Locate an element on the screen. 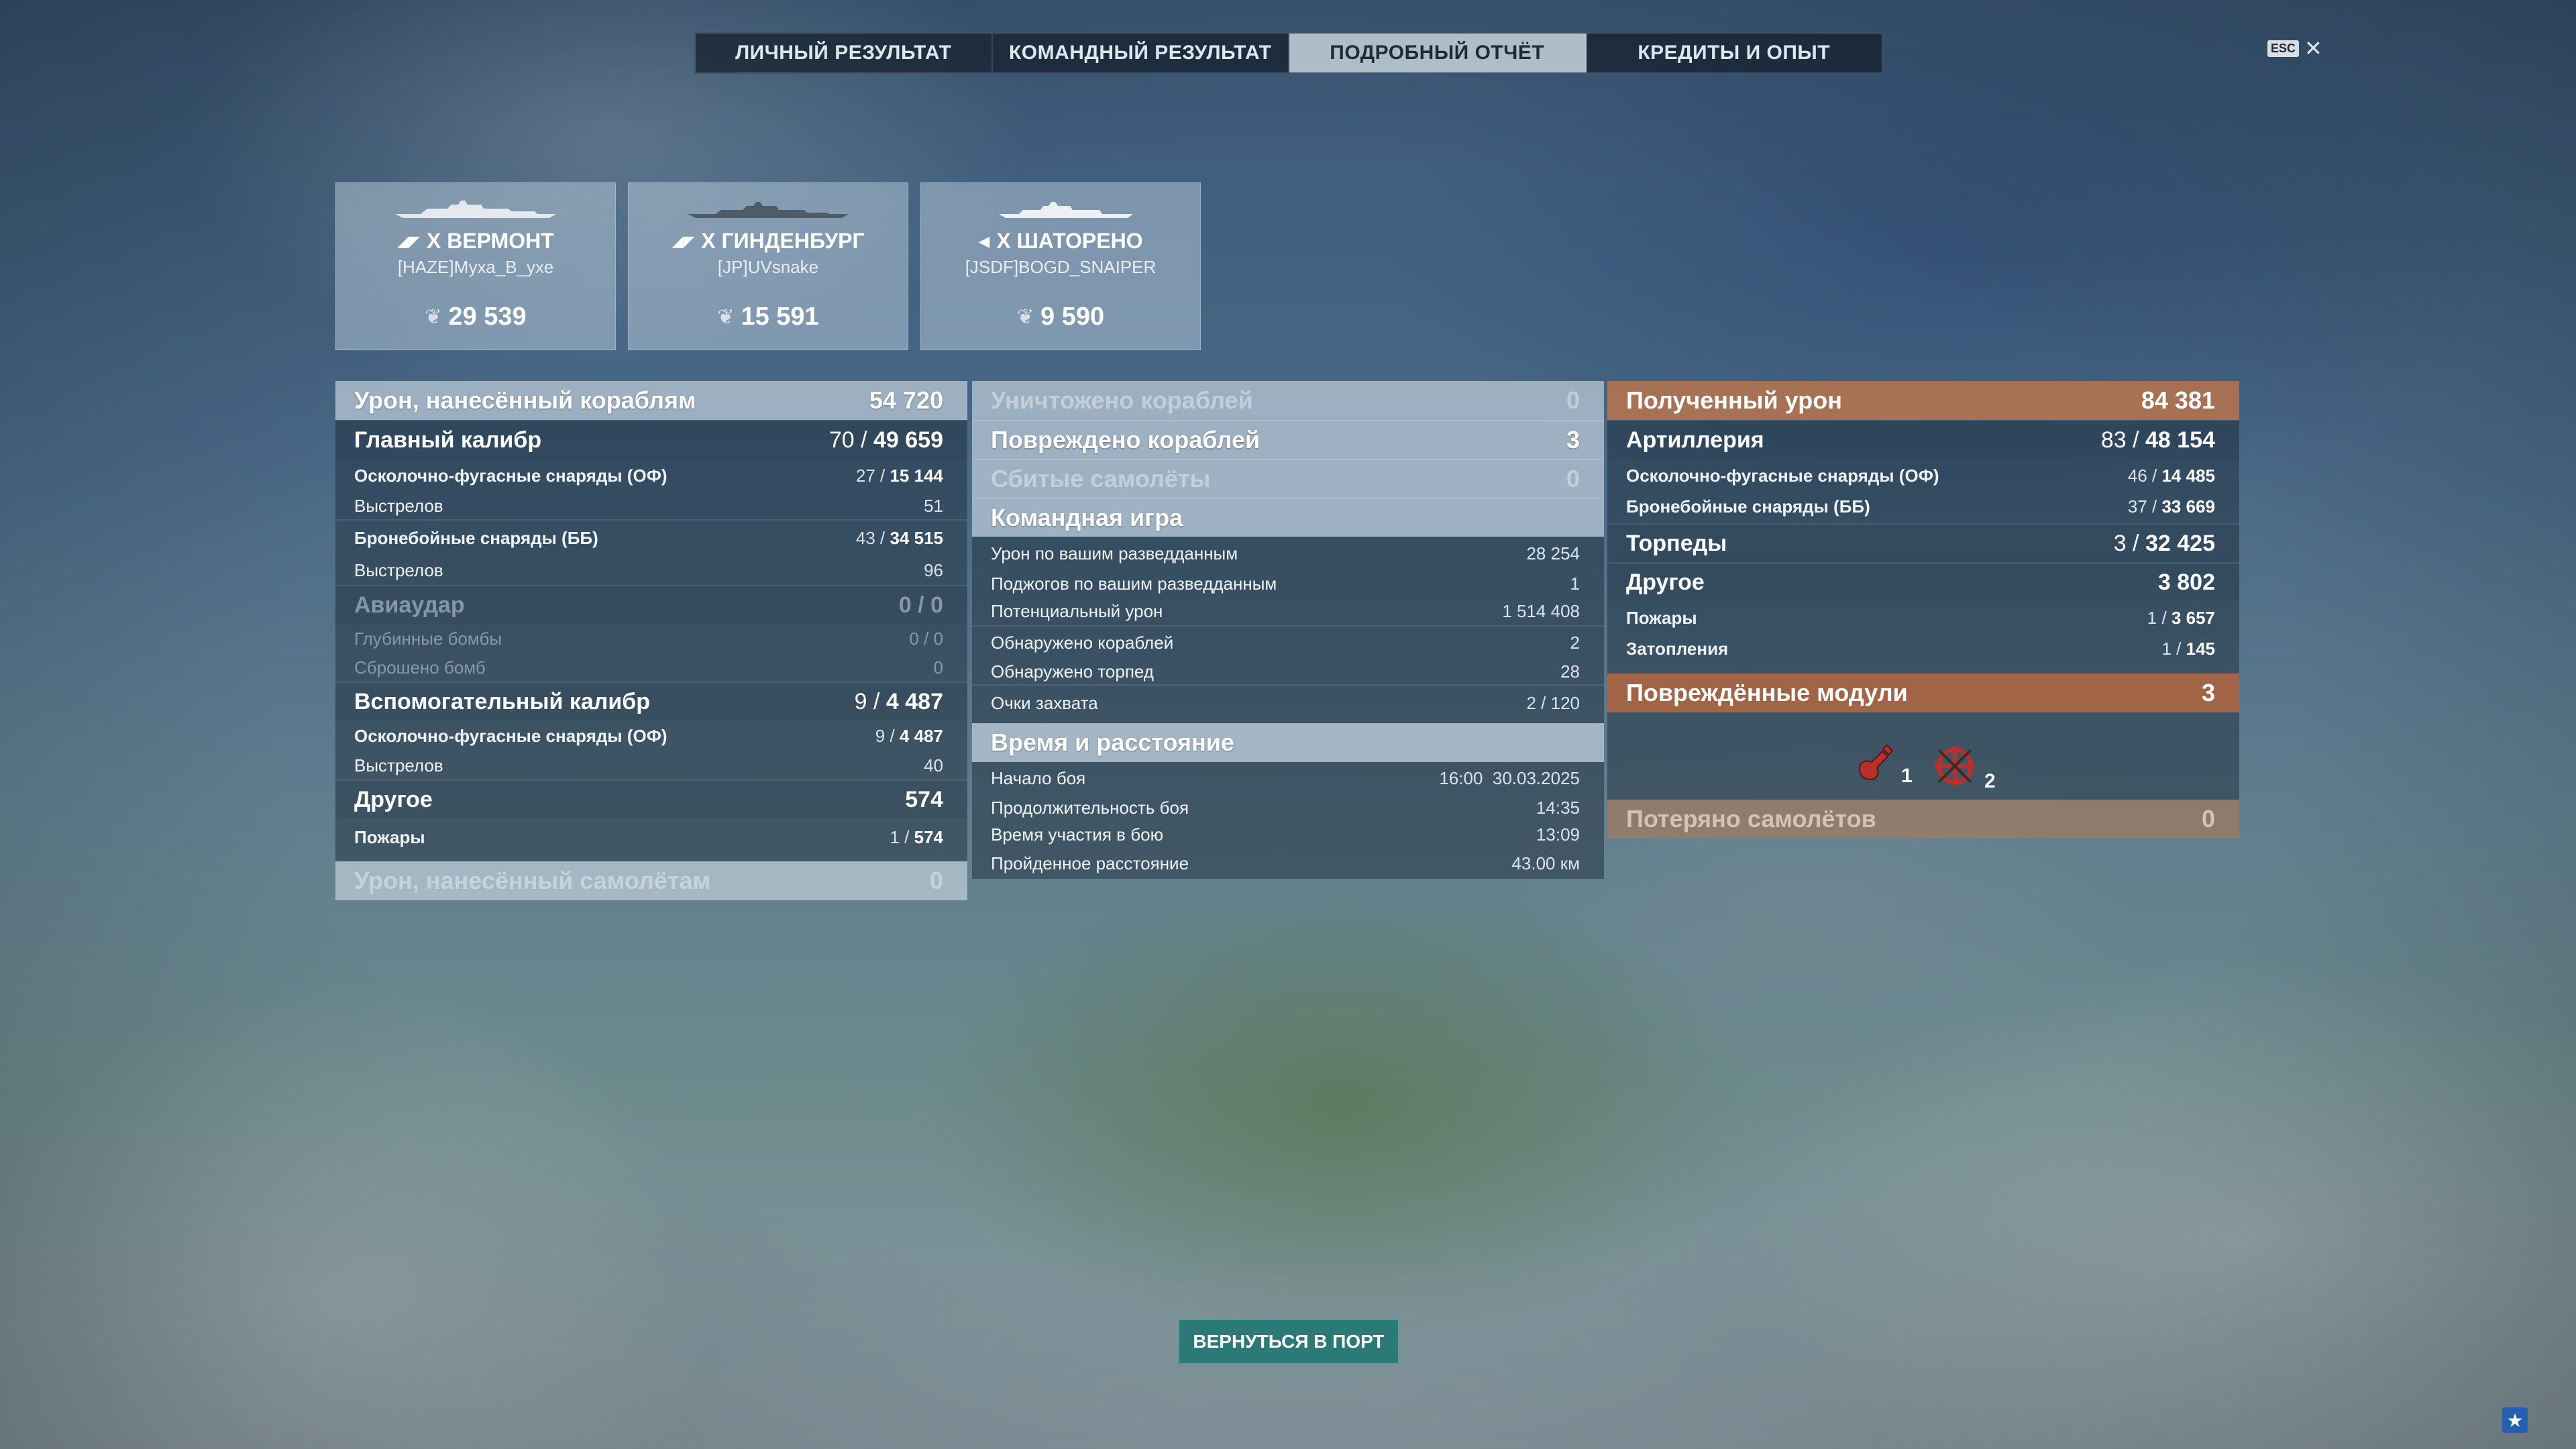  label: Уничтожено кораблей is located at coordinates (1122, 400).